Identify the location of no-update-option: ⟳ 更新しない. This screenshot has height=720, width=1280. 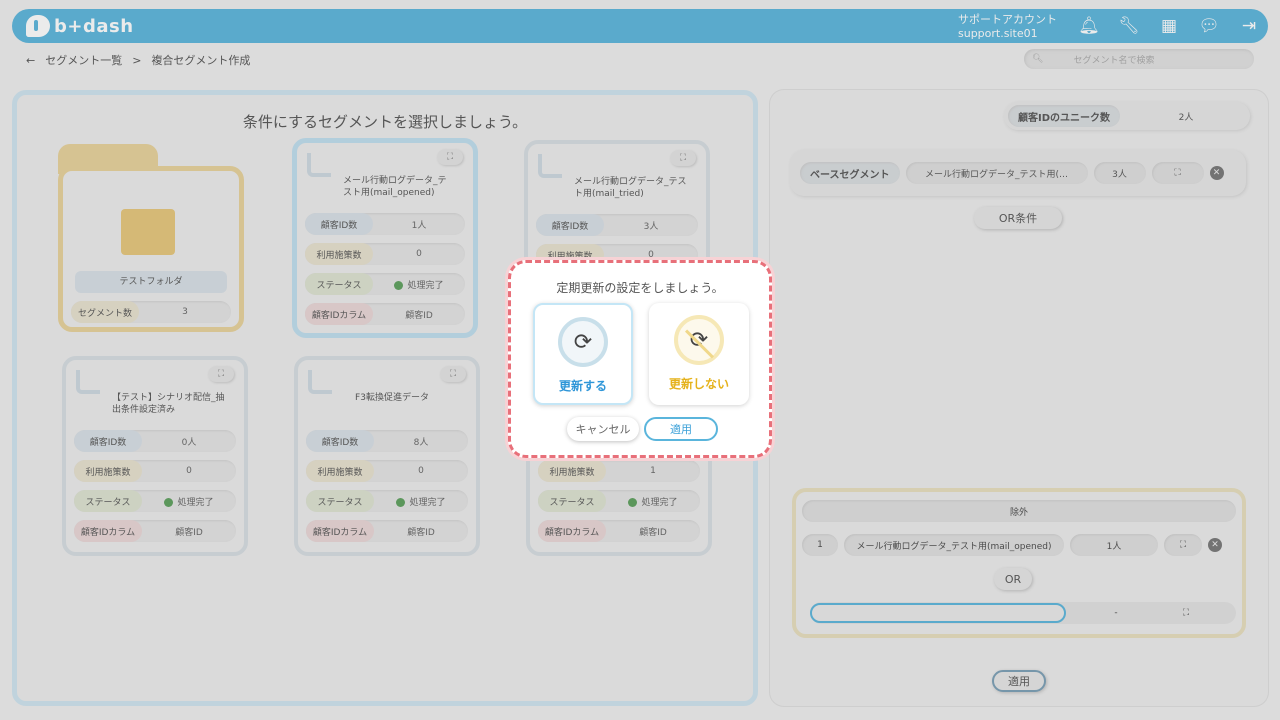
(699, 354).